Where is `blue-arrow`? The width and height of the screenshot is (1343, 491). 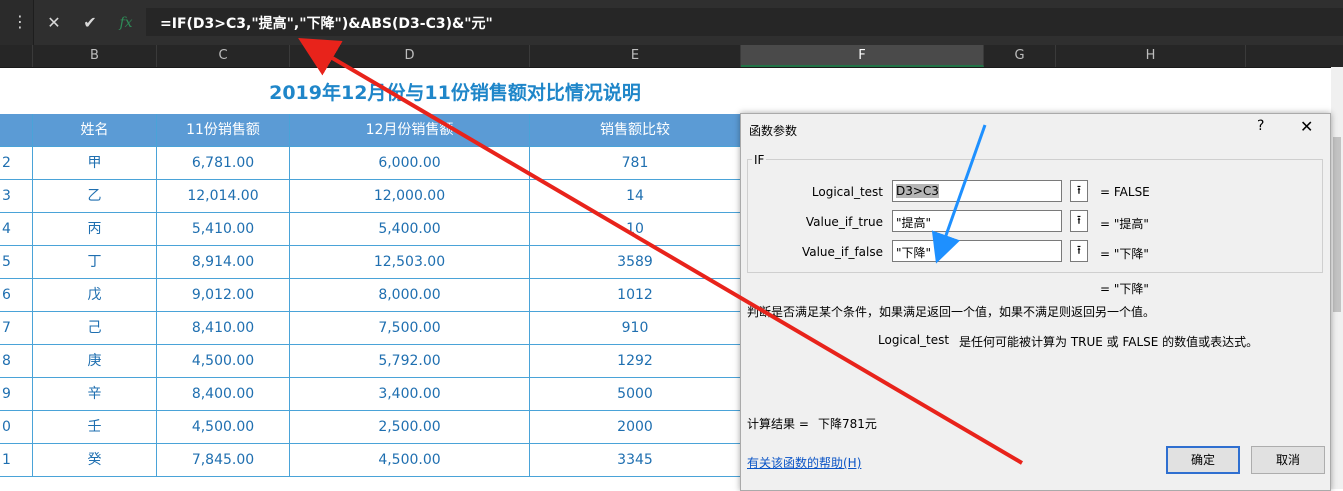
blue-arrow is located at coordinates (959, 194).